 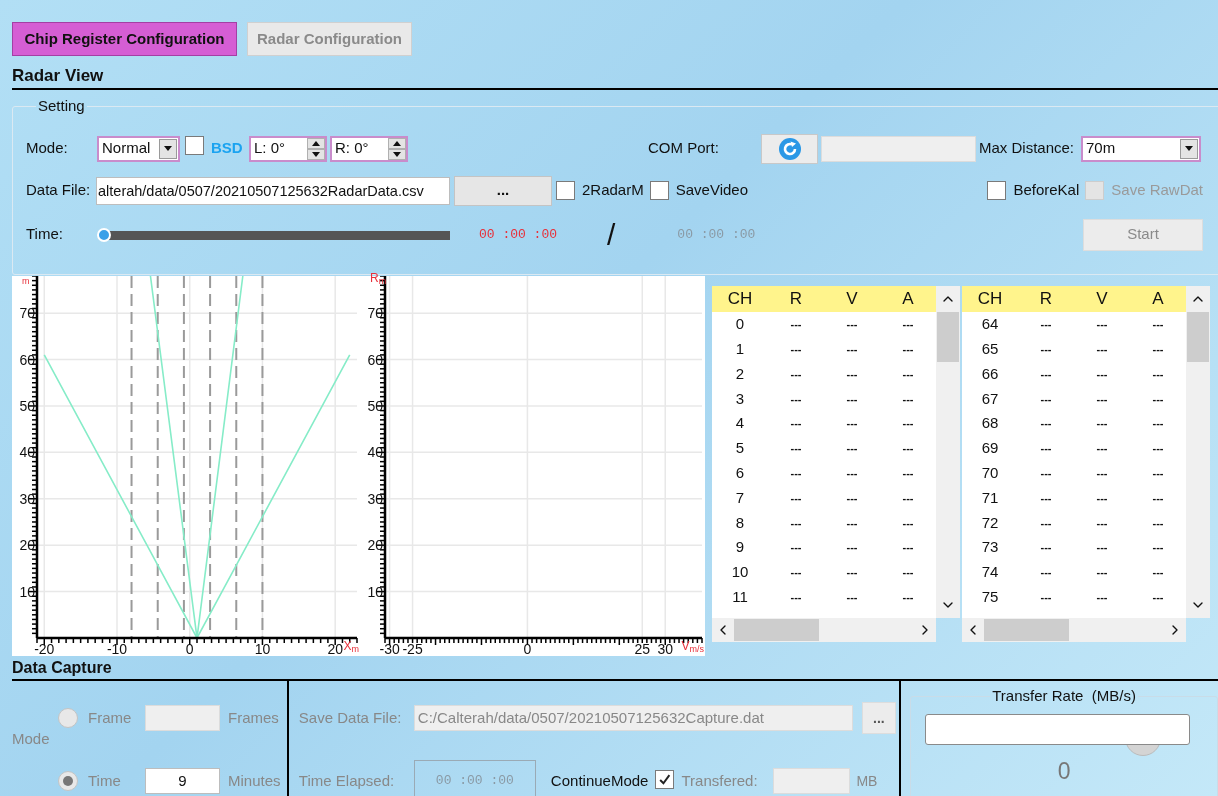 What do you see at coordinates (375, 452) in the screenshot?
I see `tick-label: 40` at bounding box center [375, 452].